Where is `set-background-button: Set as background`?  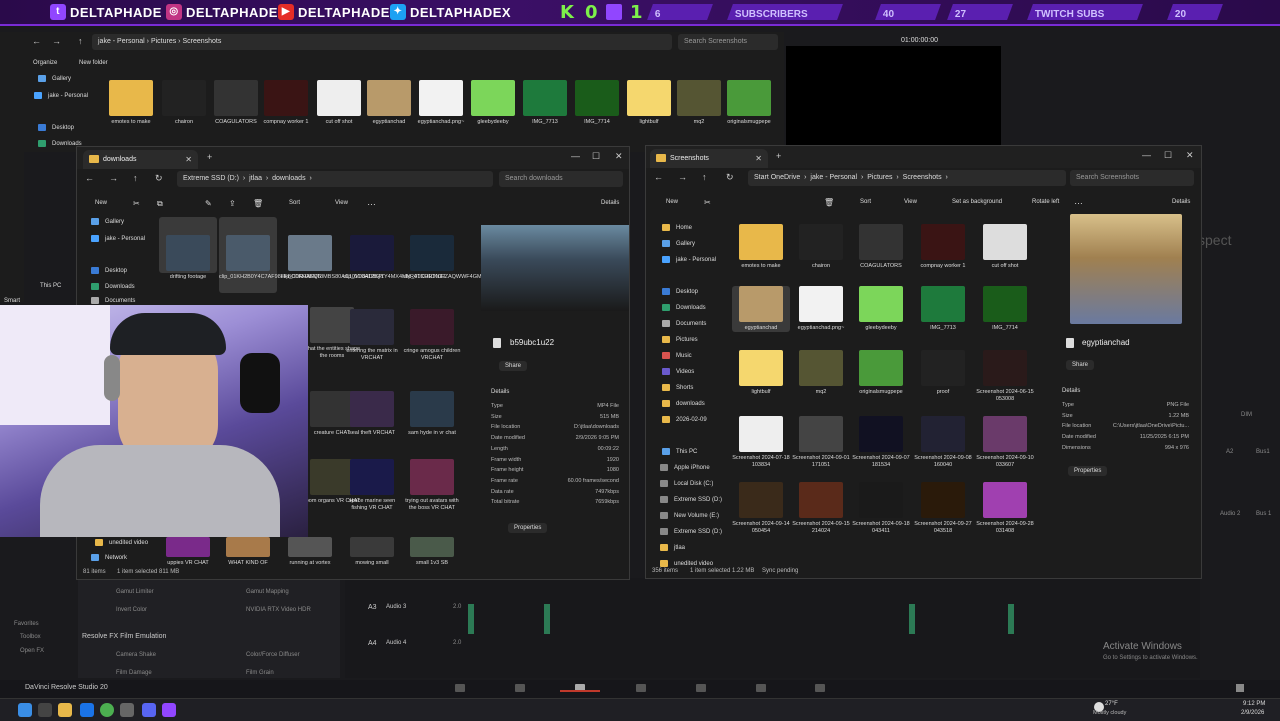
set-background-button: Set as background is located at coordinates (977, 202).